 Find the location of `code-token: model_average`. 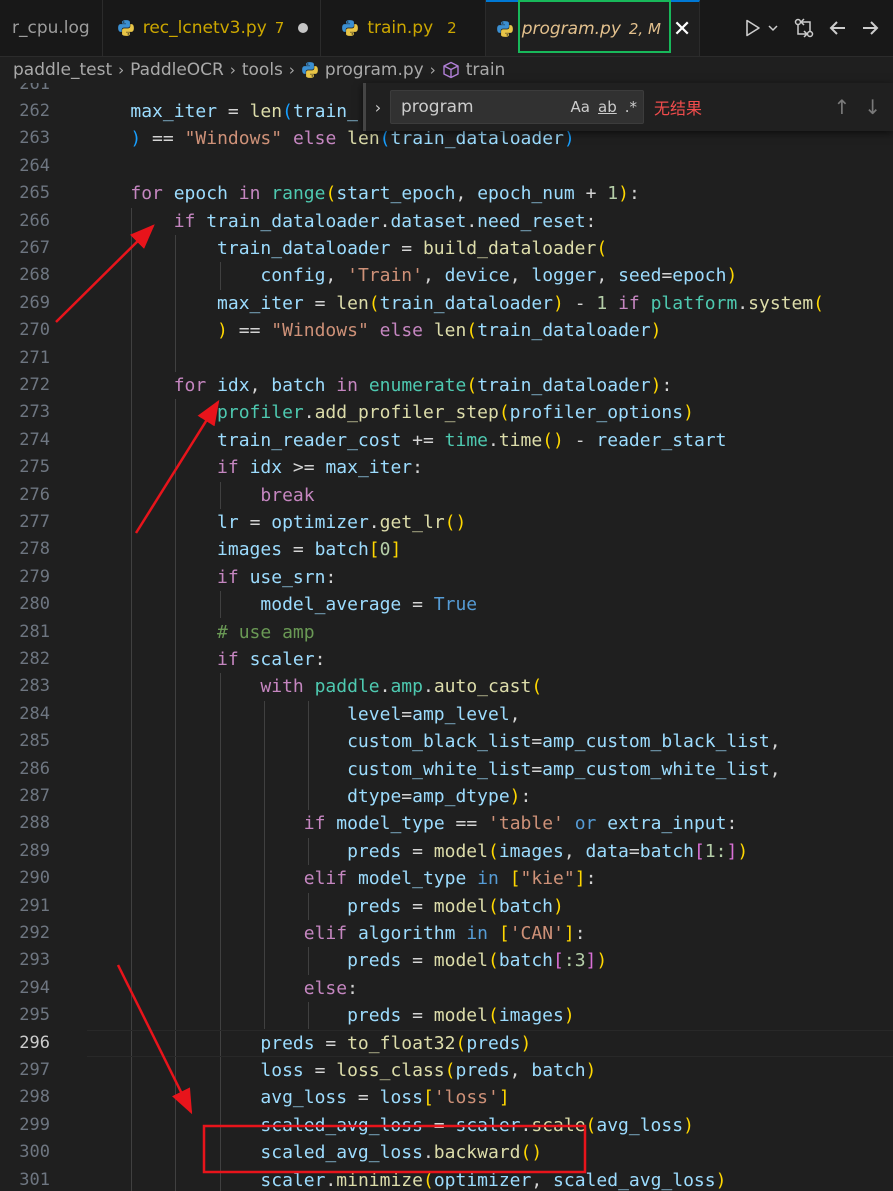

code-token: model_average is located at coordinates (331, 605).